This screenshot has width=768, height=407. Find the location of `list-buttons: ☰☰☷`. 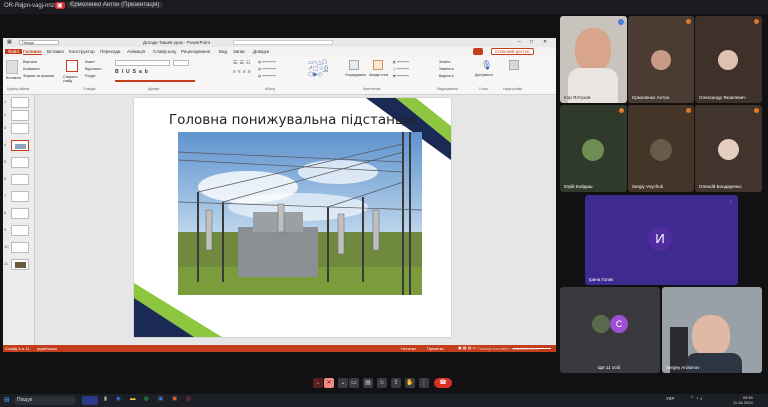

list-buttons: ☰☰☷ is located at coordinates (242, 63).